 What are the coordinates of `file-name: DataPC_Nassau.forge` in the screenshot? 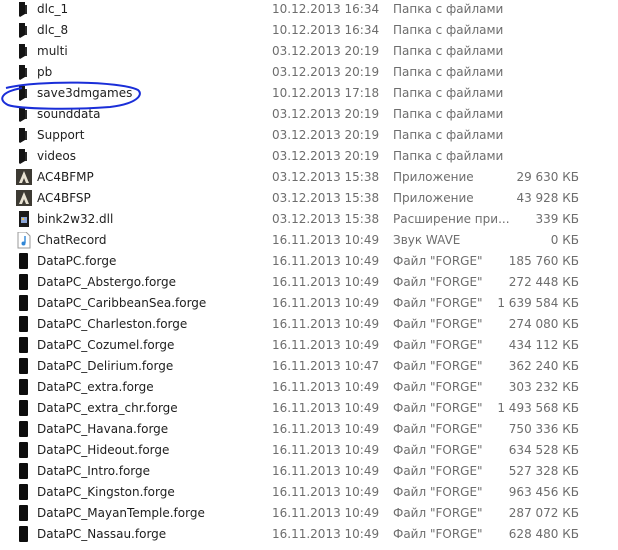 It's located at (102, 534).